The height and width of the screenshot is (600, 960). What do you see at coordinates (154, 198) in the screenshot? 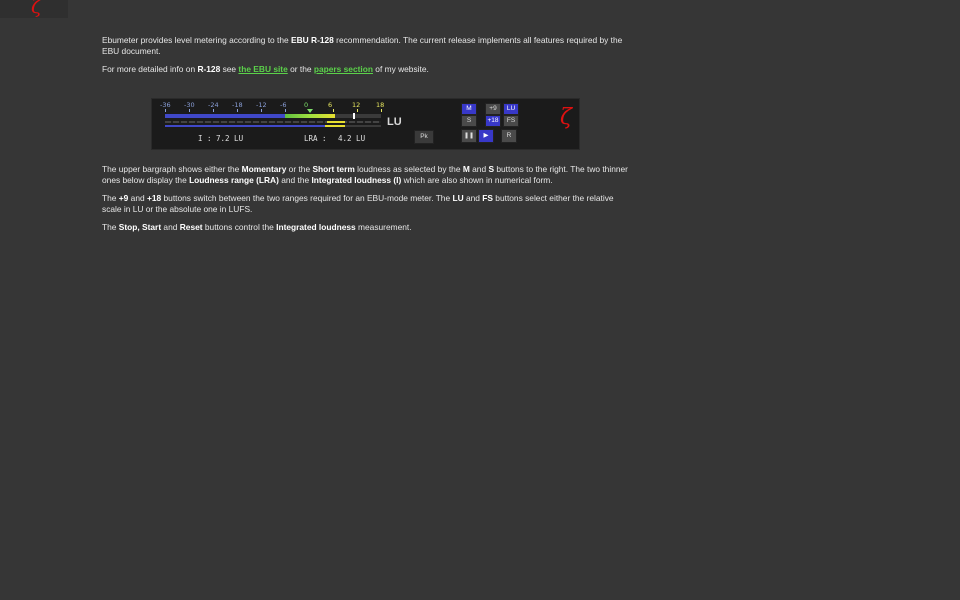
I see `plus18-term: +18` at bounding box center [154, 198].